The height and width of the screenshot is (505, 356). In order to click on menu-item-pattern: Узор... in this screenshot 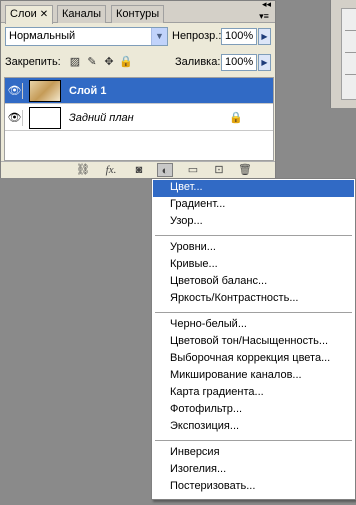, I will do `click(253, 222)`.